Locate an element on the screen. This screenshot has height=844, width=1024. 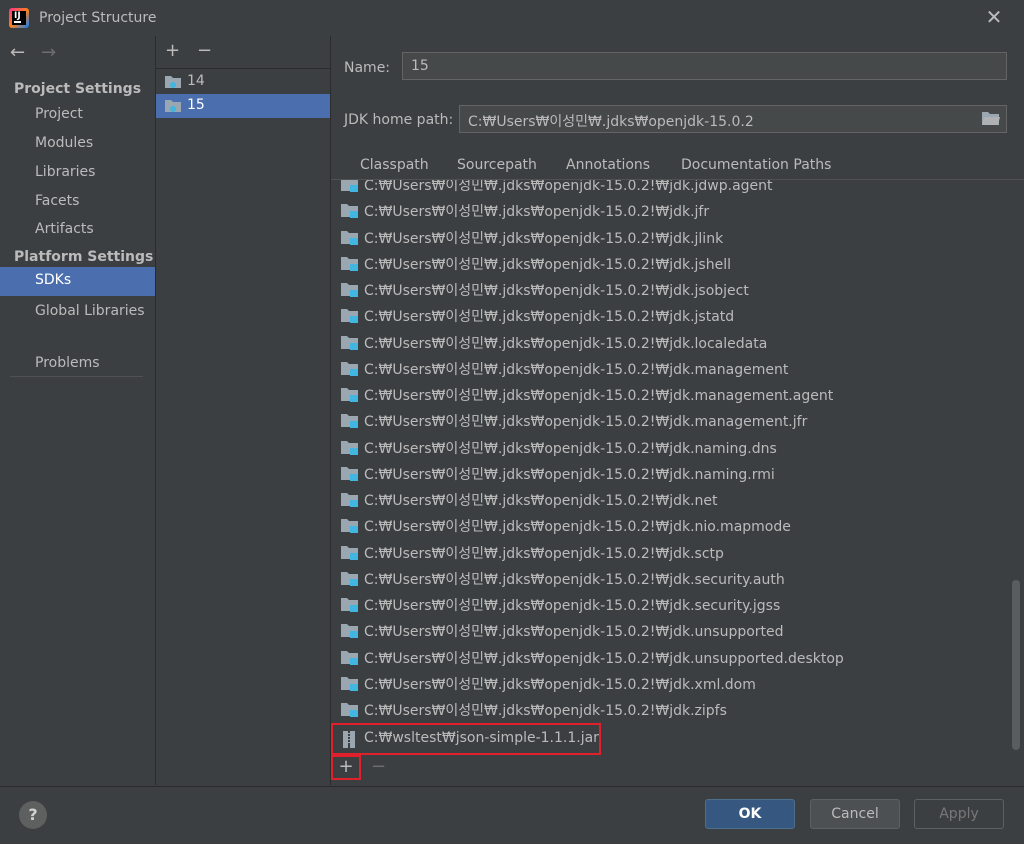
tab-sourcepath: Sourcepath is located at coordinates (497, 165).